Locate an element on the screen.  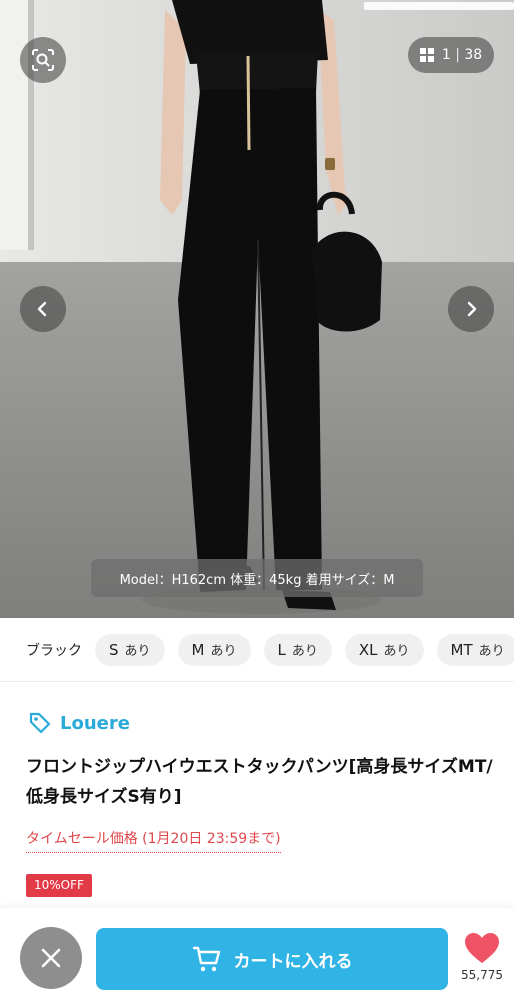
brand-name: Louere is located at coordinates (95, 723).